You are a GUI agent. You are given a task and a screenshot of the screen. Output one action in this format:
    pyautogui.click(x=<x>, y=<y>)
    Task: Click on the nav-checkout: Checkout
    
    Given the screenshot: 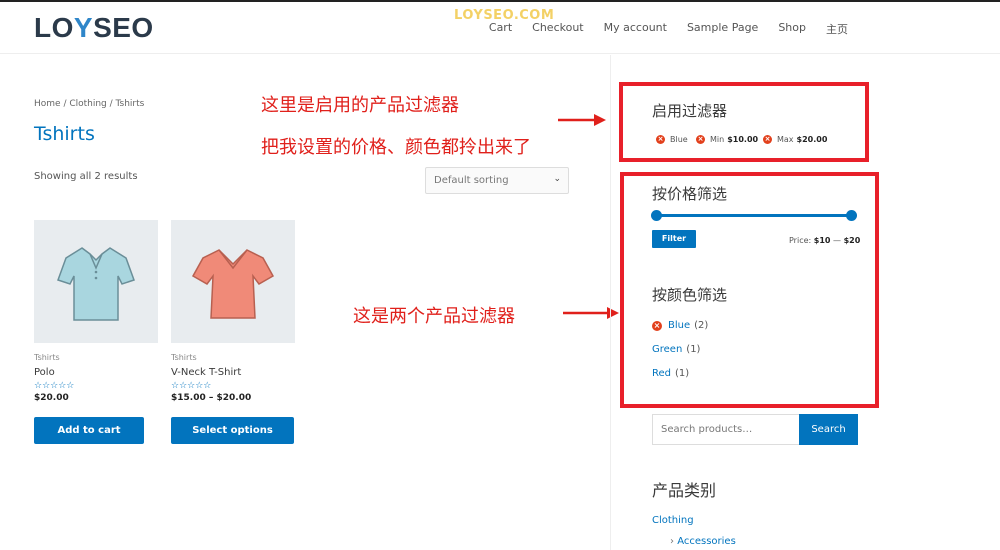 What is the action you would take?
    pyautogui.click(x=557, y=29)
    